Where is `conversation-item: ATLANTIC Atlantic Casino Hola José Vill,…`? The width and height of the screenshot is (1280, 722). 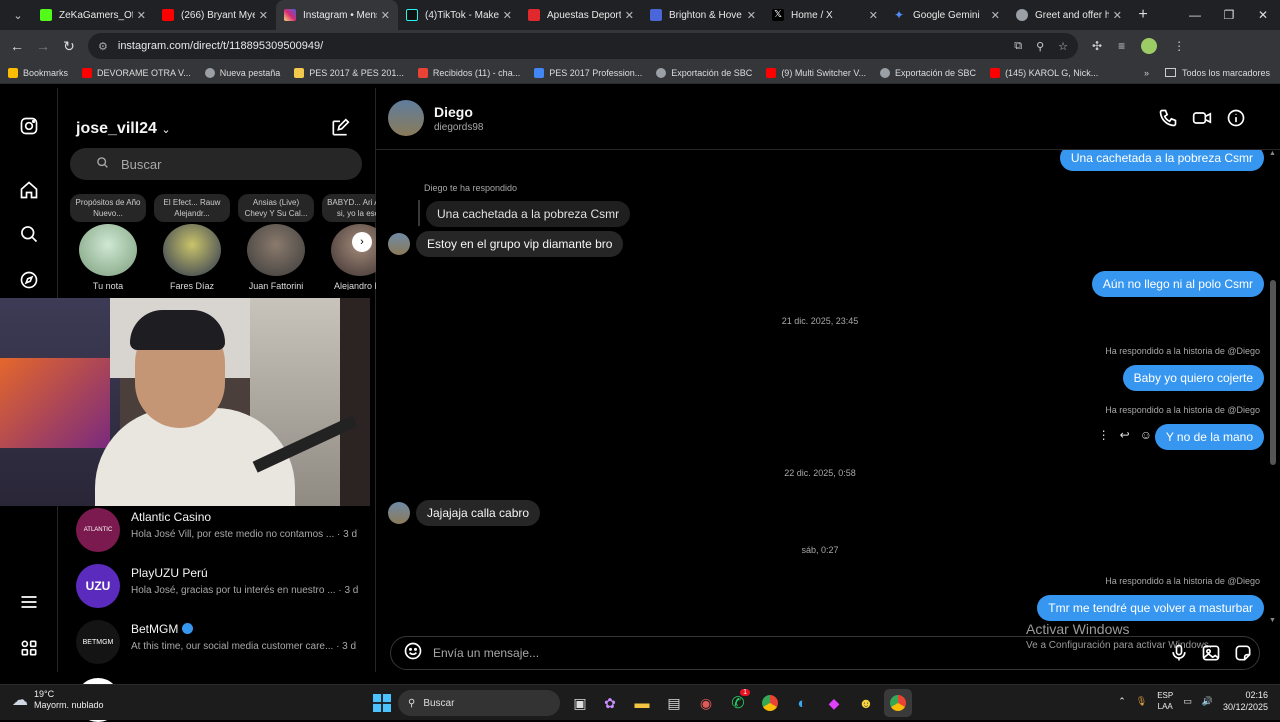 conversation-item: ATLANTIC Atlantic Casino Hola José Vill,… is located at coordinates (226, 530).